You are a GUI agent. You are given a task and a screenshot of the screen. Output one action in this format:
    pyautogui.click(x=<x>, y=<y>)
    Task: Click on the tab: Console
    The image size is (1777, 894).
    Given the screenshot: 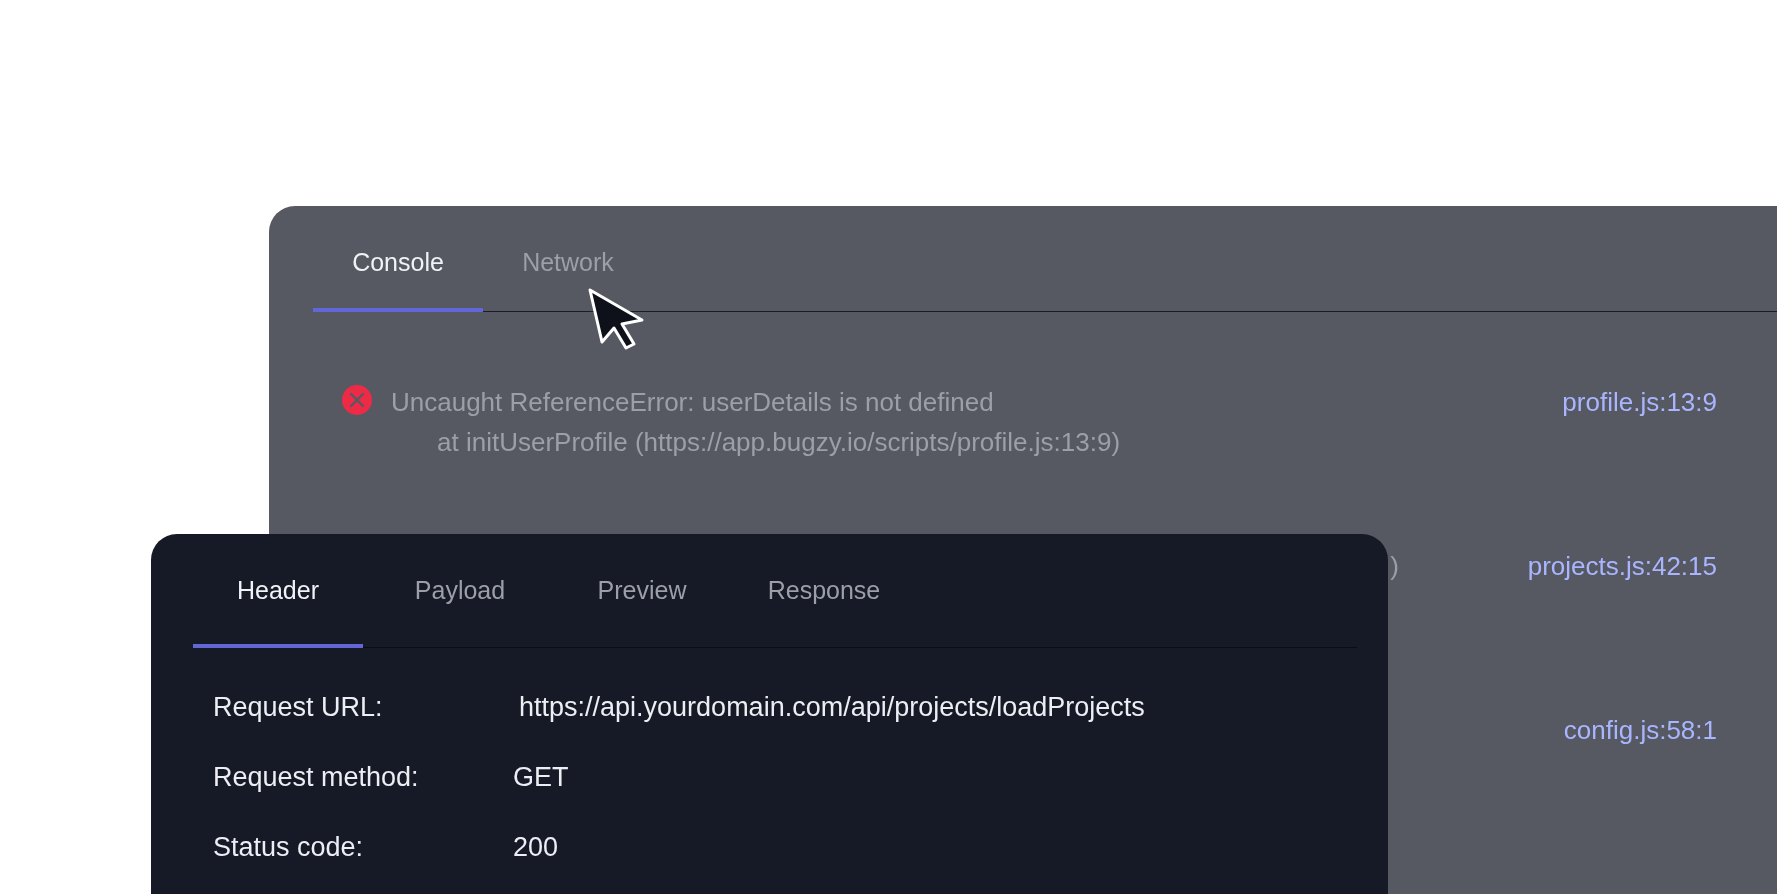 What is the action you would take?
    pyautogui.click(x=398, y=259)
    